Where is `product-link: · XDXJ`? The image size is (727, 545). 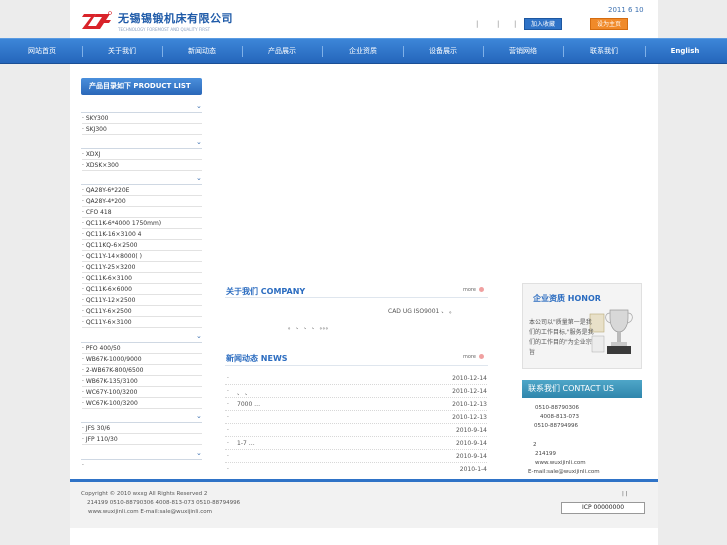
product-link: · XDXJ is located at coordinates (142, 154).